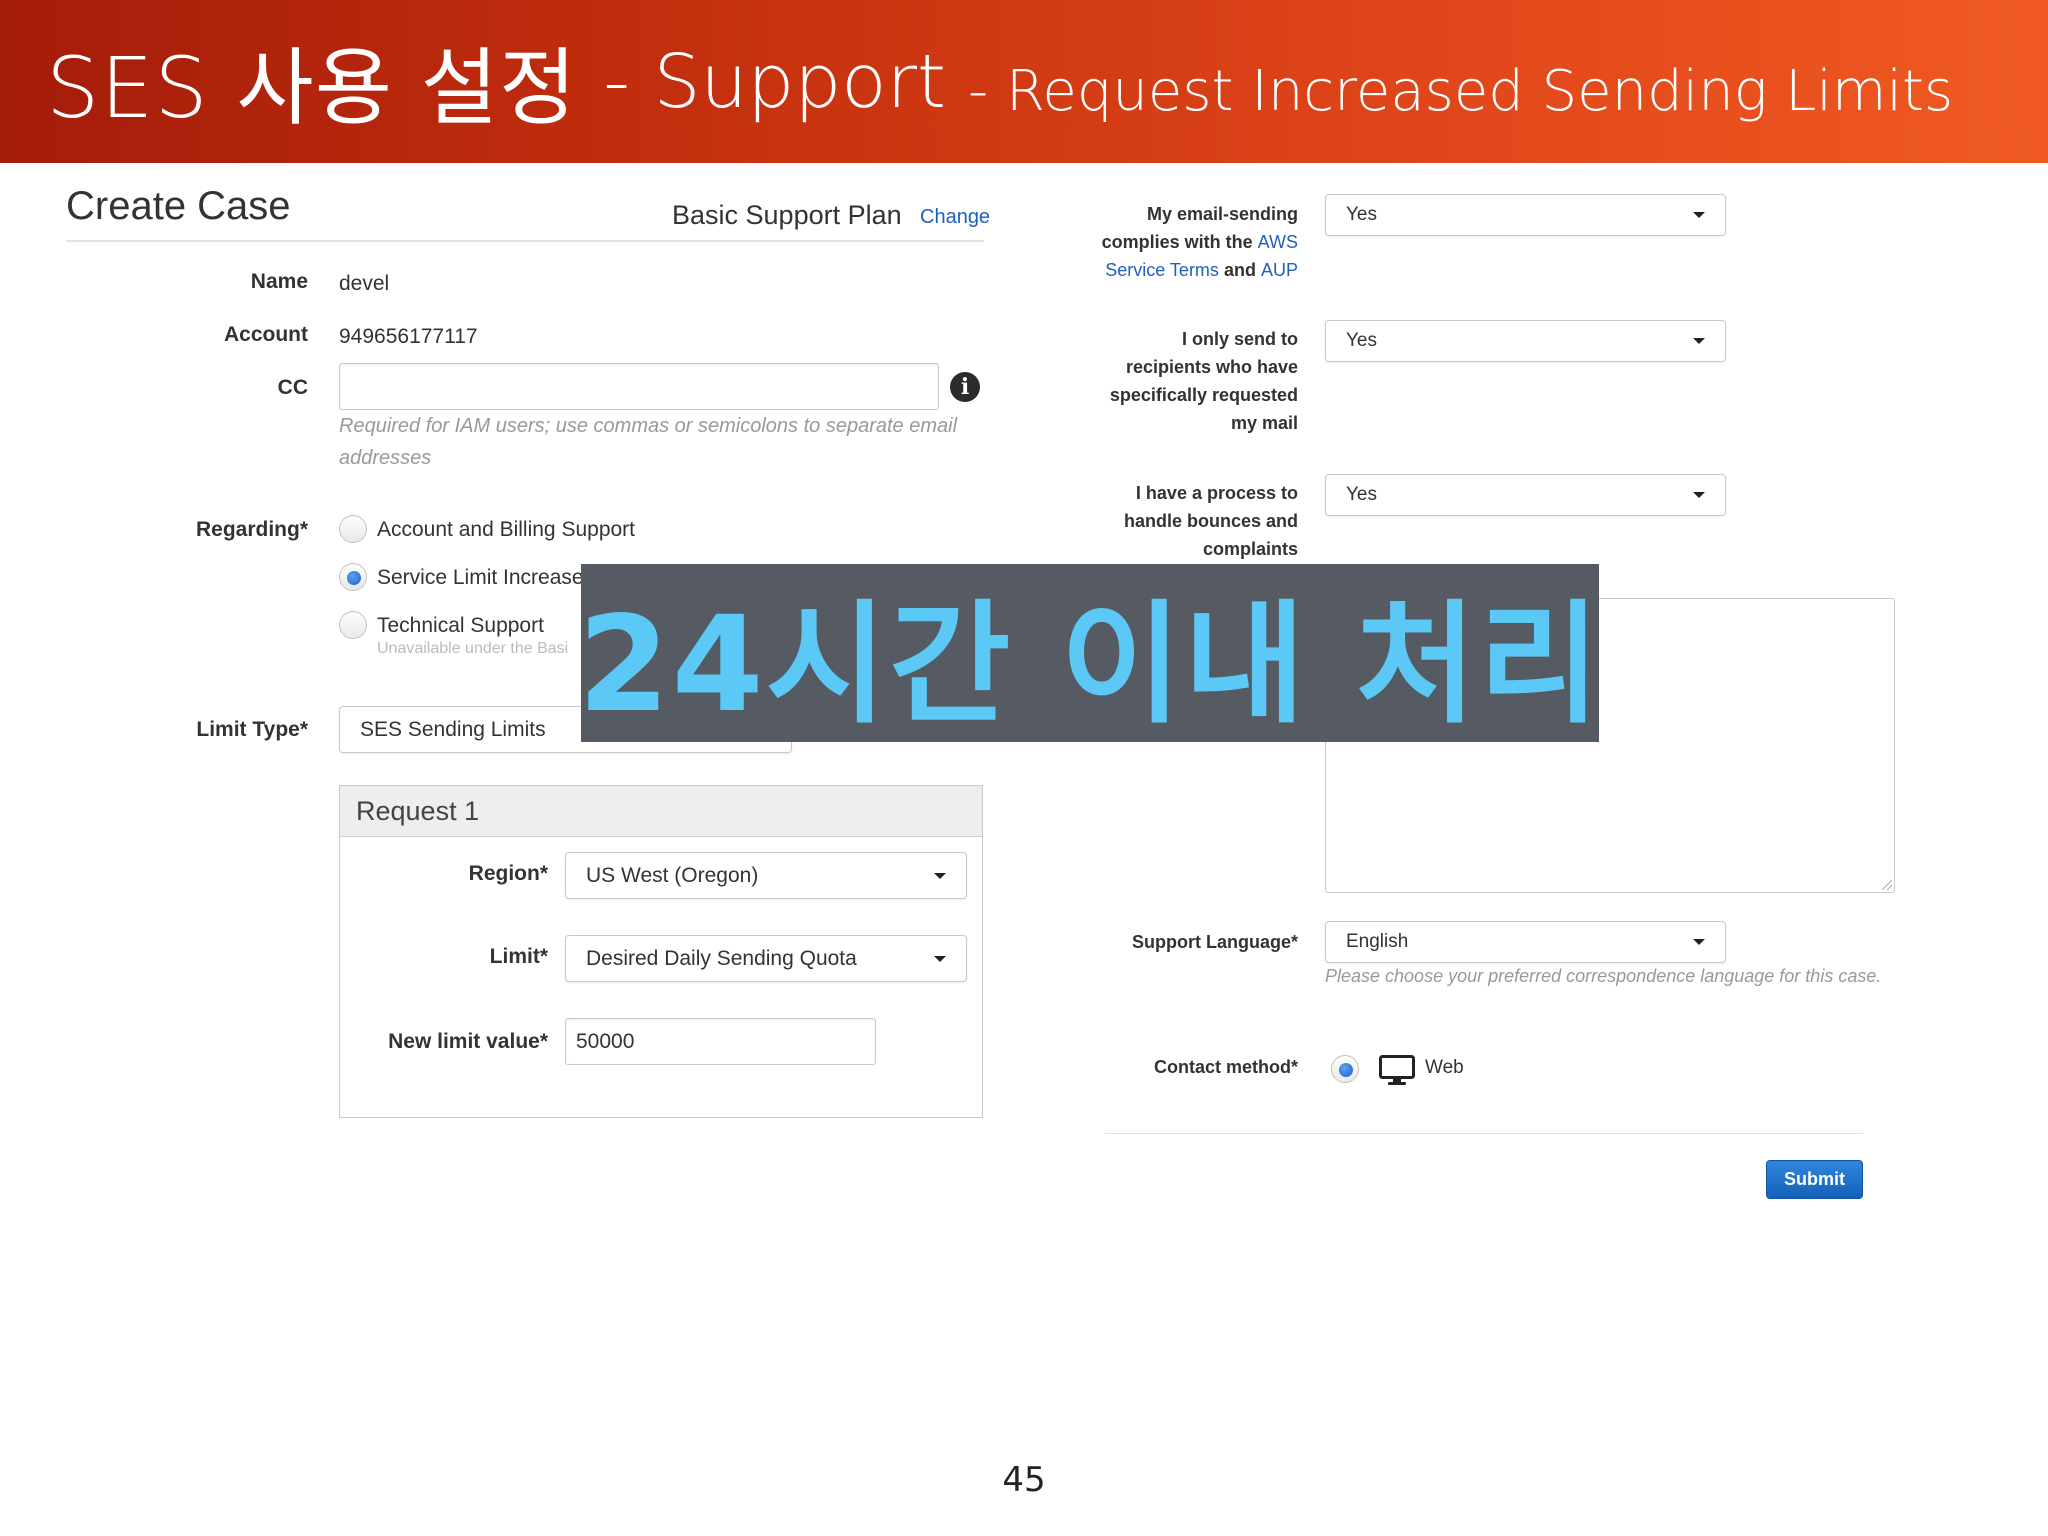 This screenshot has height=1536, width=2048. I want to click on slide-title-main: SES 사용 설정, so click(312, 88).